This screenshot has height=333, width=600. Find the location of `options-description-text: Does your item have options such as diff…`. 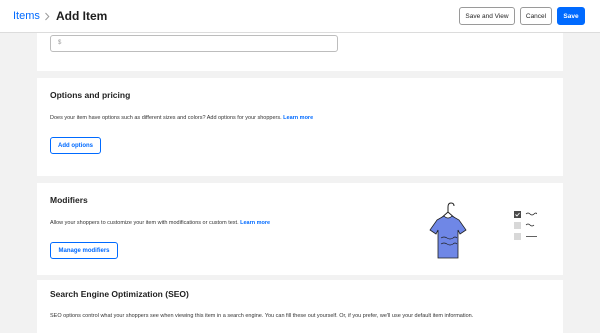

options-description-text: Does your item have options such as diff… is located at coordinates (166, 118).